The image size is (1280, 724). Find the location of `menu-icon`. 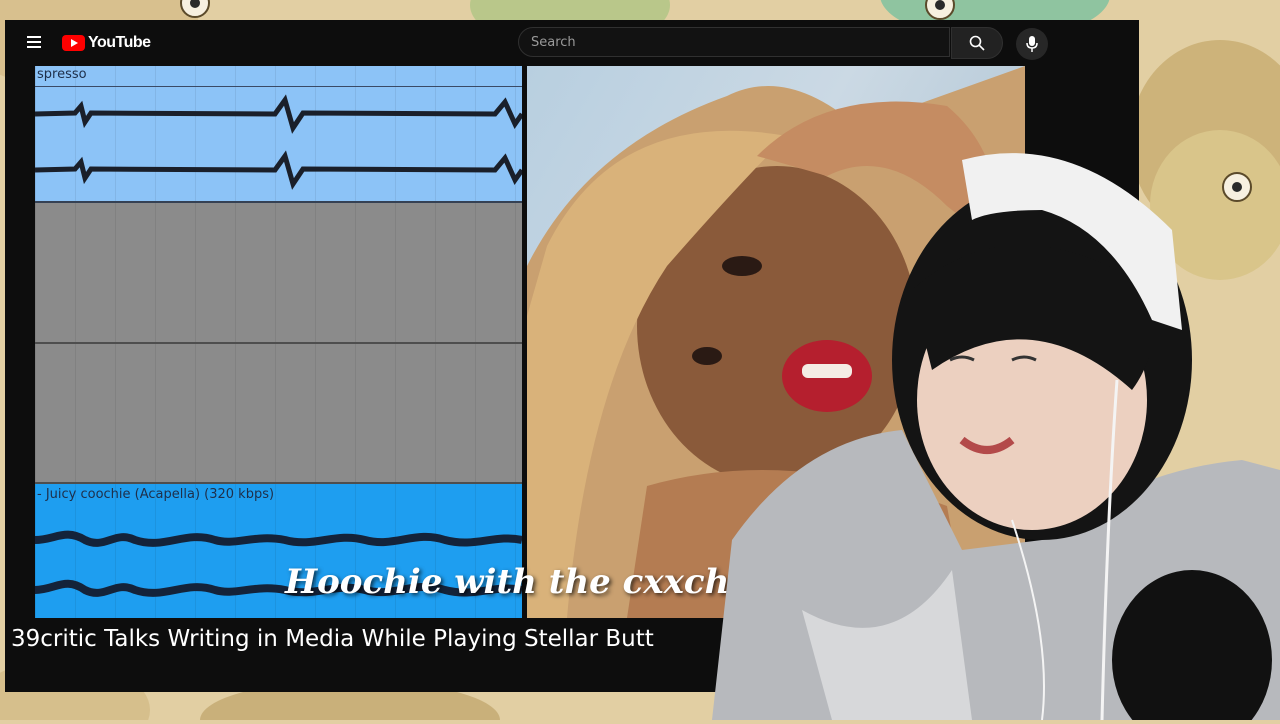

menu-icon is located at coordinates (34, 42).